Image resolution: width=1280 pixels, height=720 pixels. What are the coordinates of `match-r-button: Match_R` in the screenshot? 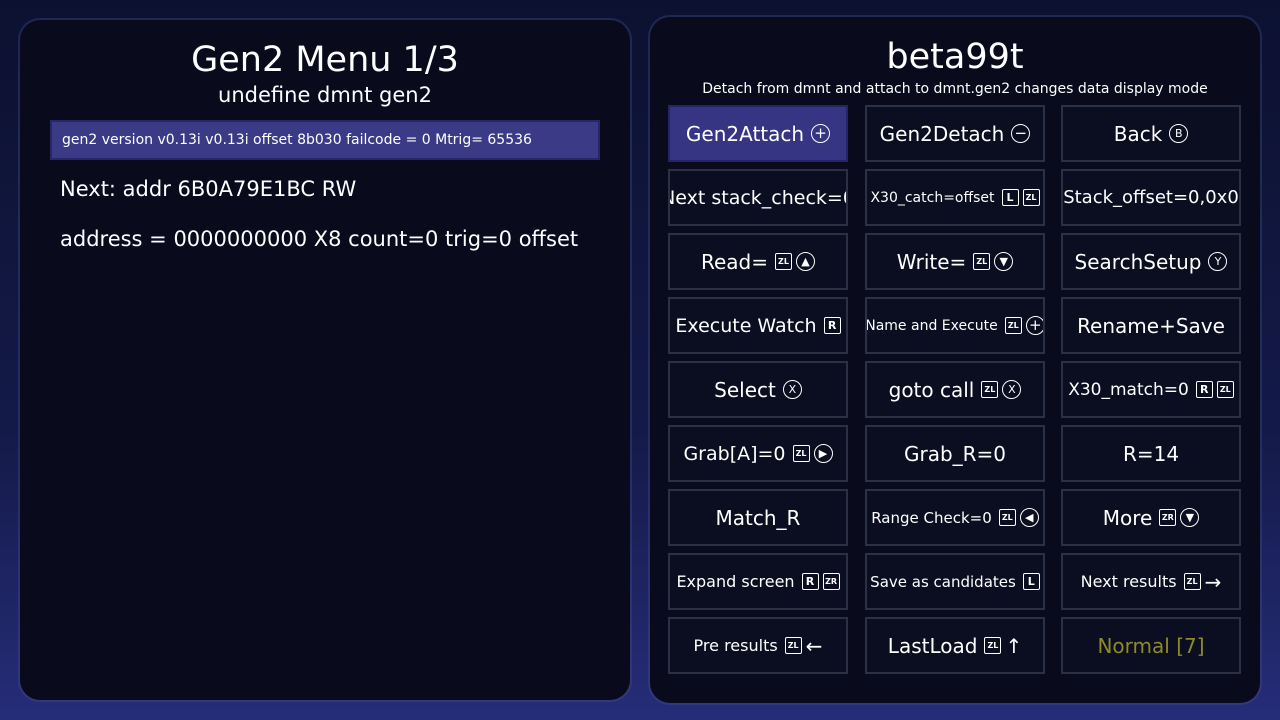 It's located at (758, 517).